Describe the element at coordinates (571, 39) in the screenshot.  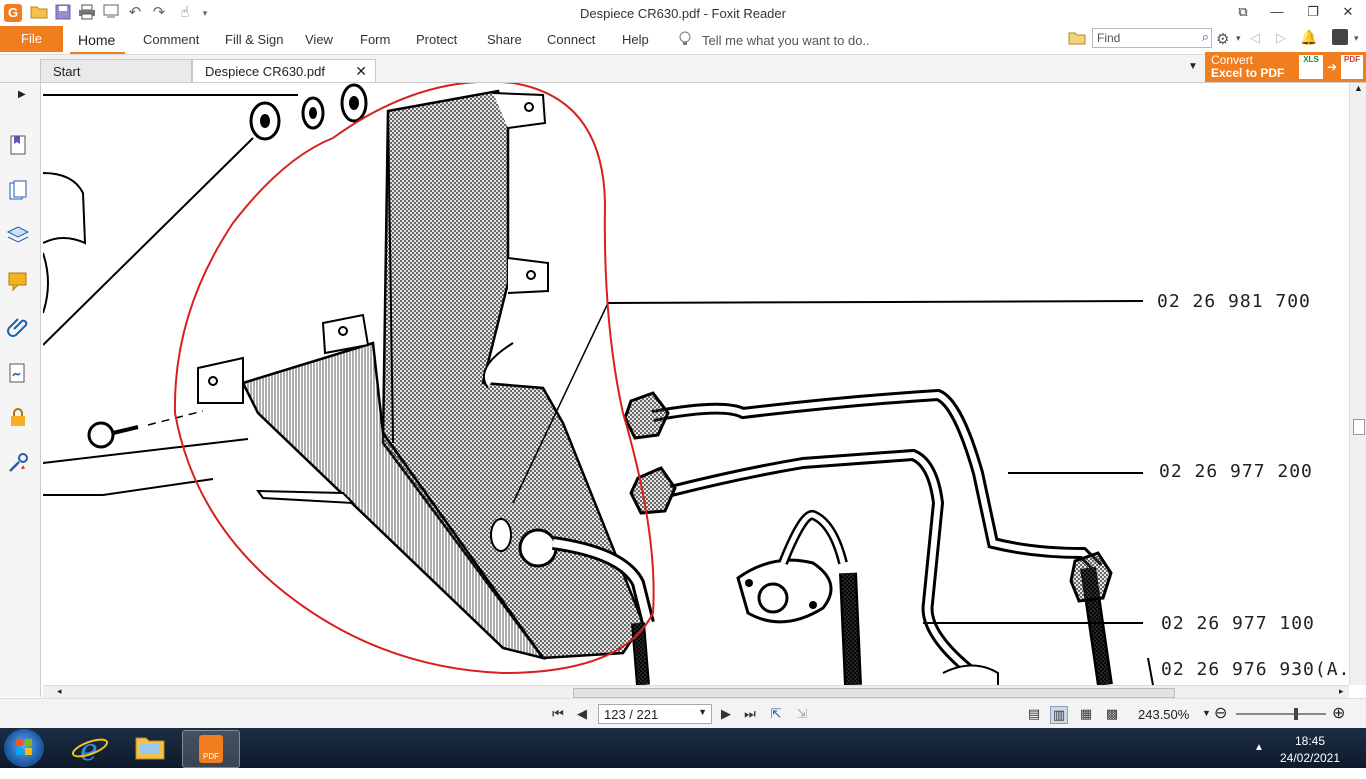
I see `tab-connect: Connect` at that location.